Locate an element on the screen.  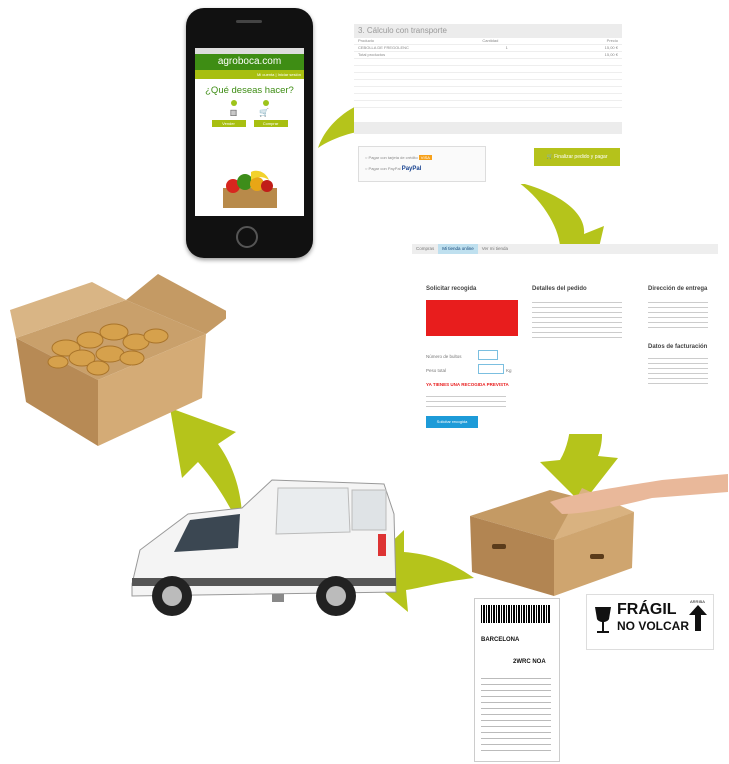
col-quantity: Cantidad is located at coordinates (490, 40).